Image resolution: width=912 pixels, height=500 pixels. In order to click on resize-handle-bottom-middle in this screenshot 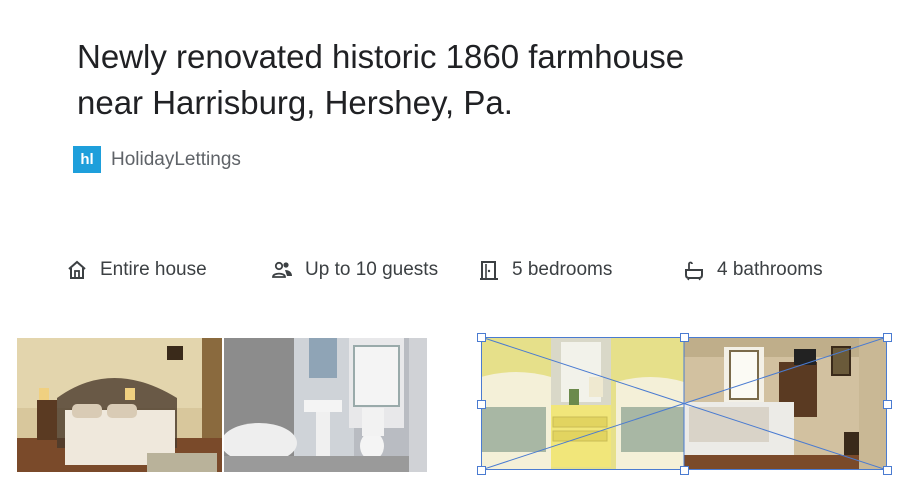, I will do `click(684, 470)`.